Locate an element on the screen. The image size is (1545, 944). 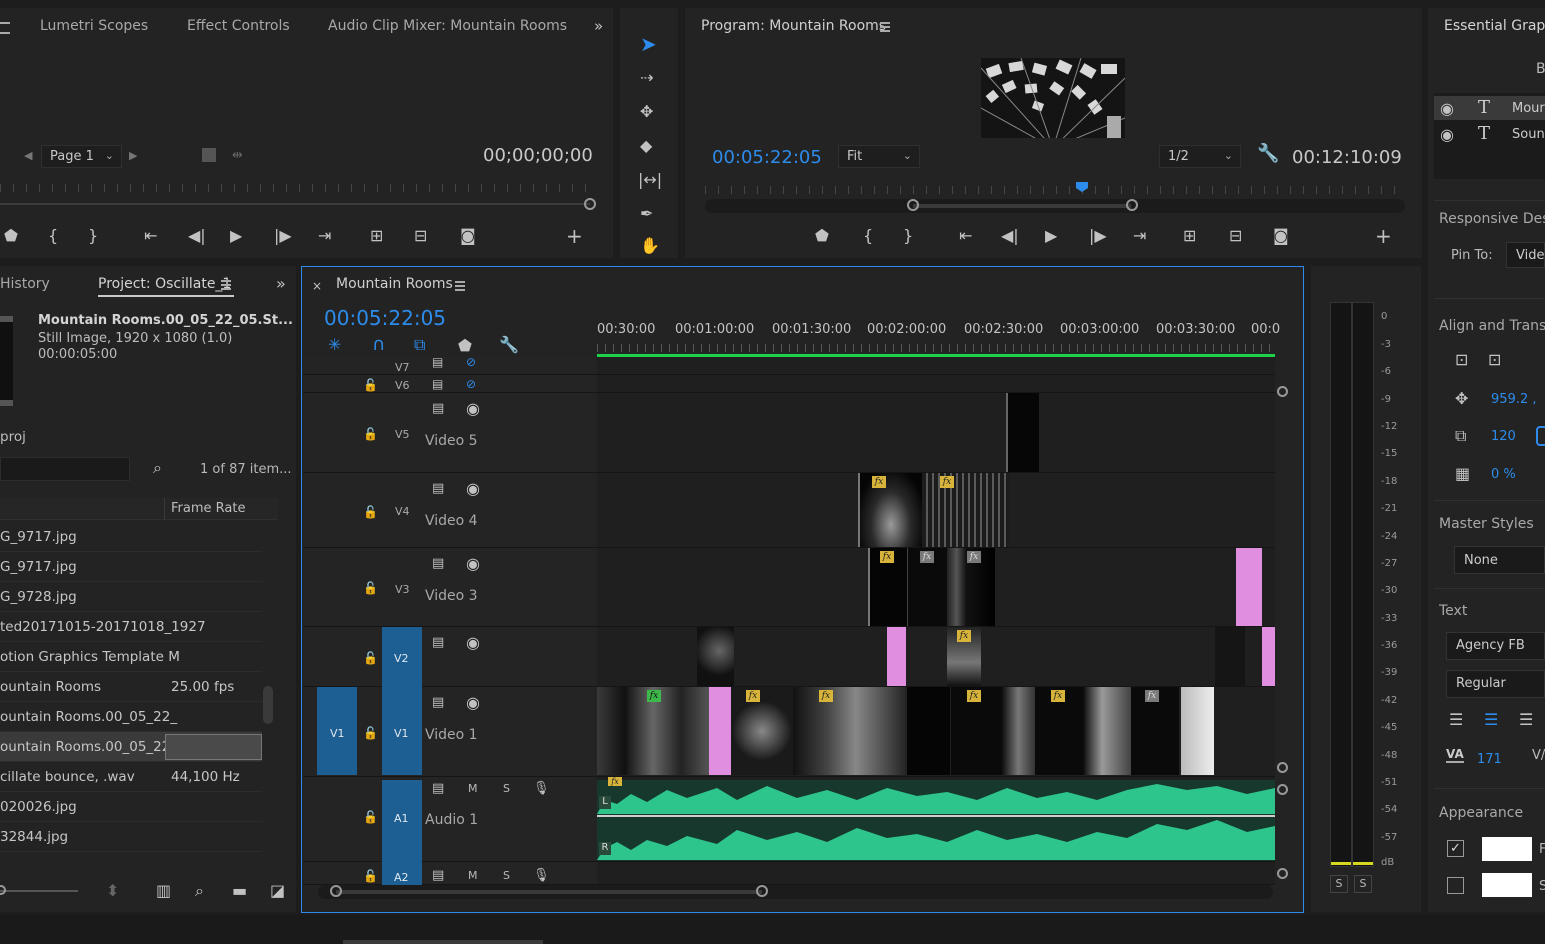
audio-scroll-handle is located at coordinates (1282, 873).